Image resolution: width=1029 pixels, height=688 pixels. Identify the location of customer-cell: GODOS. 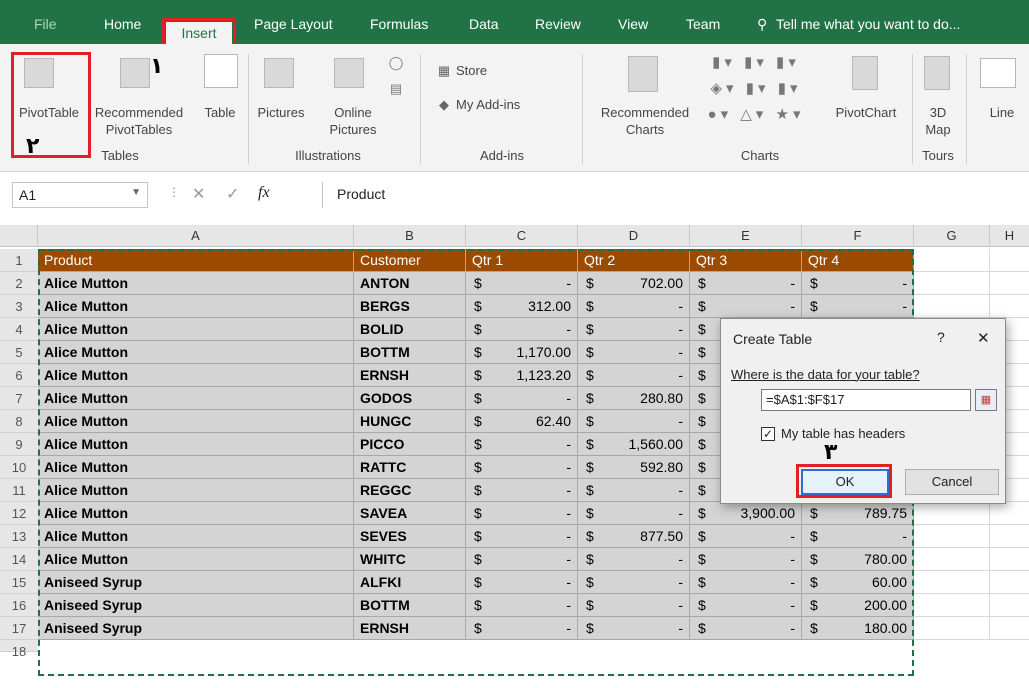
(410, 398).